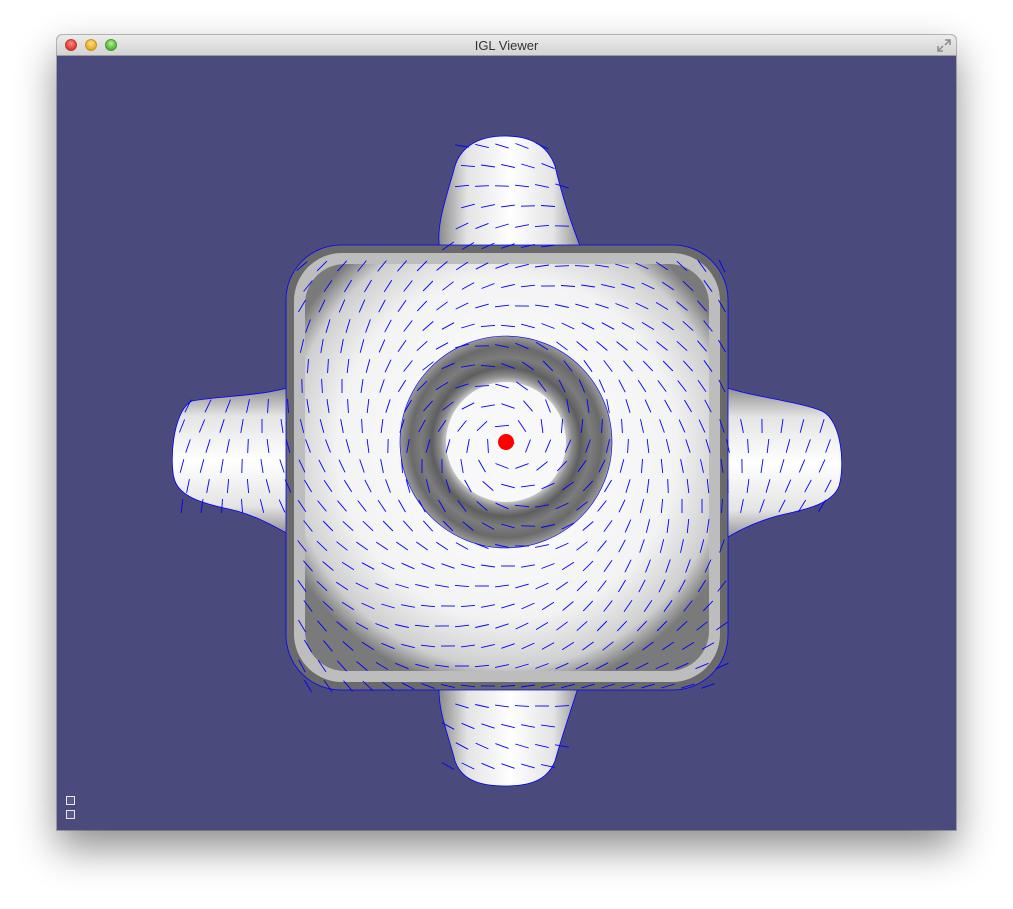 The height and width of the screenshot is (909, 1013). What do you see at coordinates (944, 45) in the screenshot?
I see `fullscreen-icon` at bounding box center [944, 45].